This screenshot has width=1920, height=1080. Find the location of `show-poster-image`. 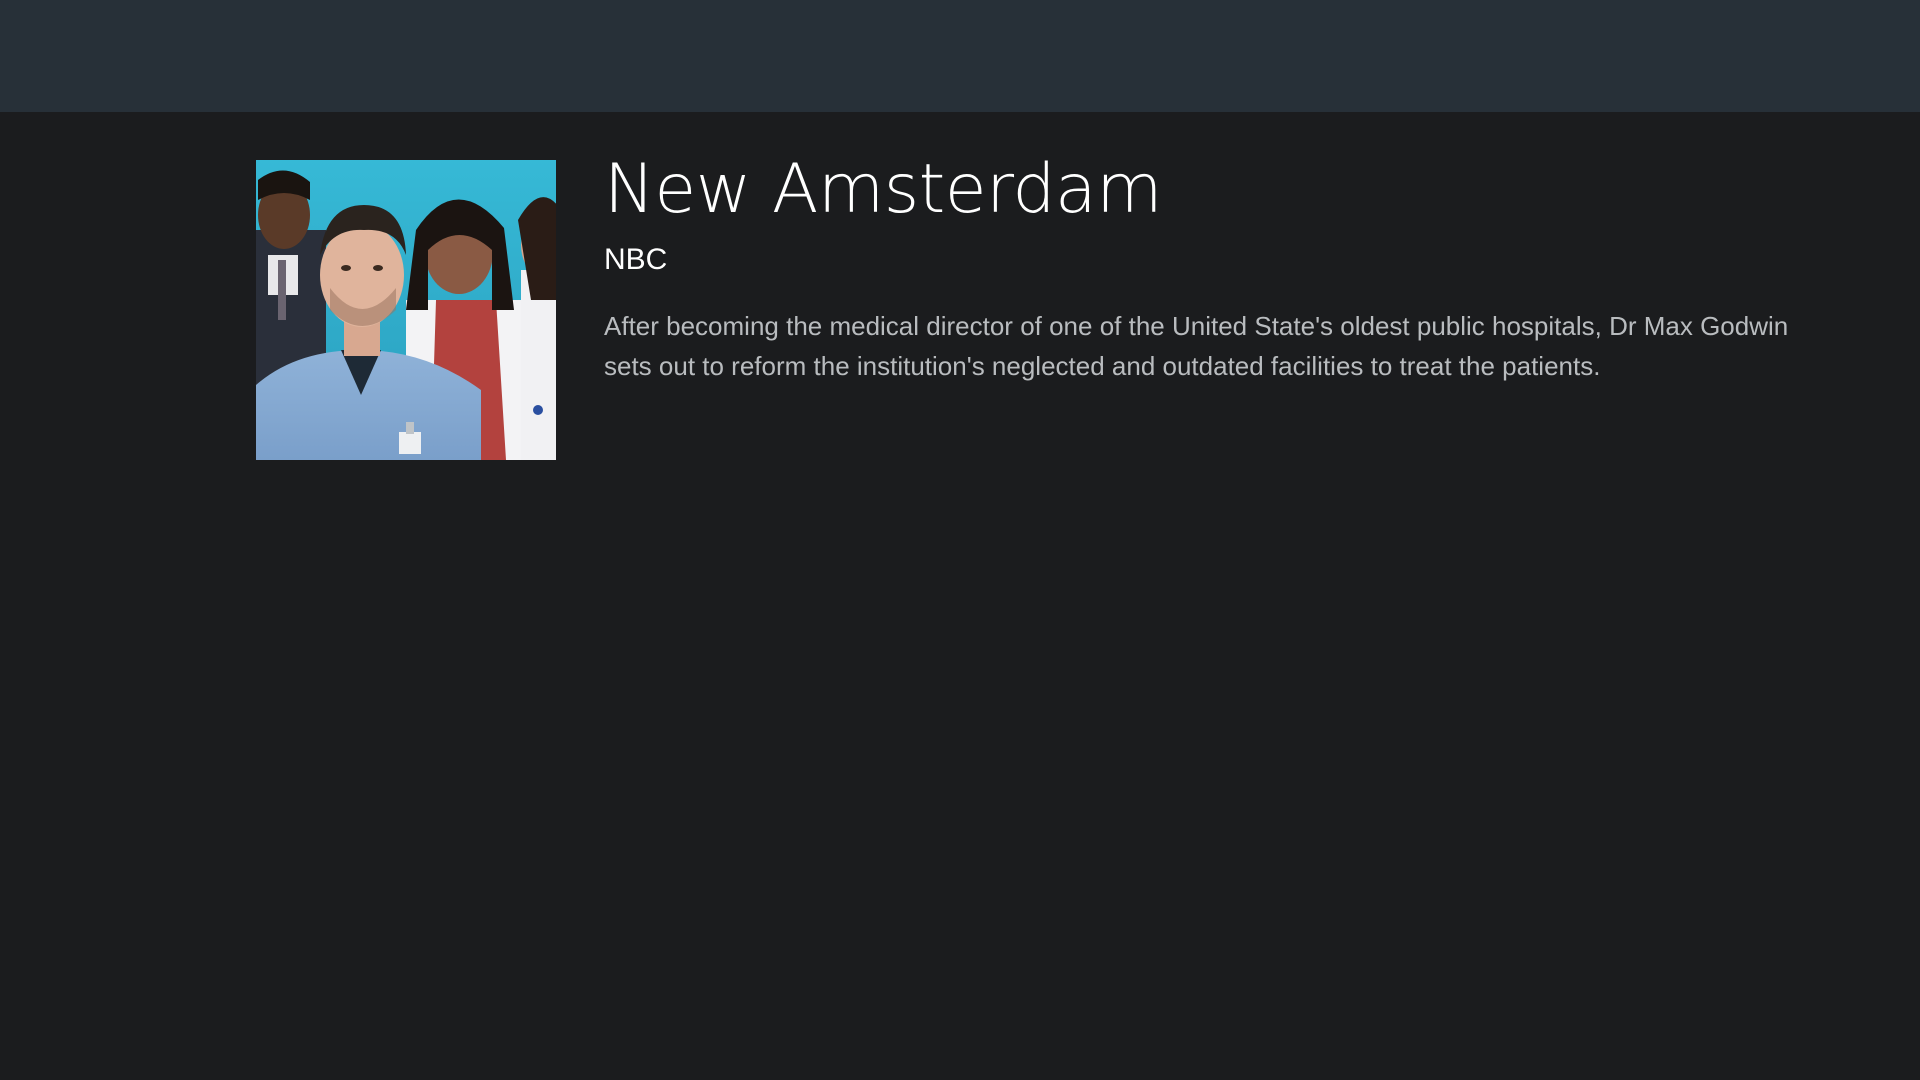

show-poster-image is located at coordinates (406, 310).